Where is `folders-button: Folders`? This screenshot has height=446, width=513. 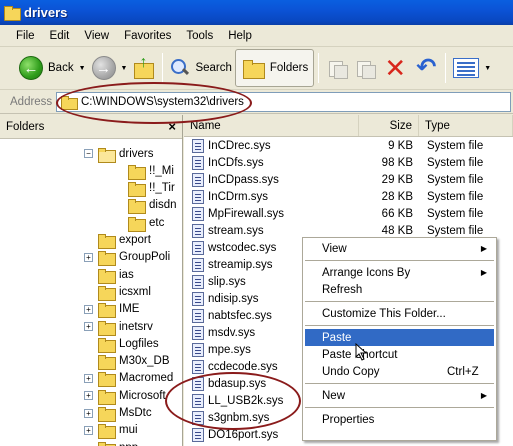
folders-button: Folders is located at coordinates (274, 68).